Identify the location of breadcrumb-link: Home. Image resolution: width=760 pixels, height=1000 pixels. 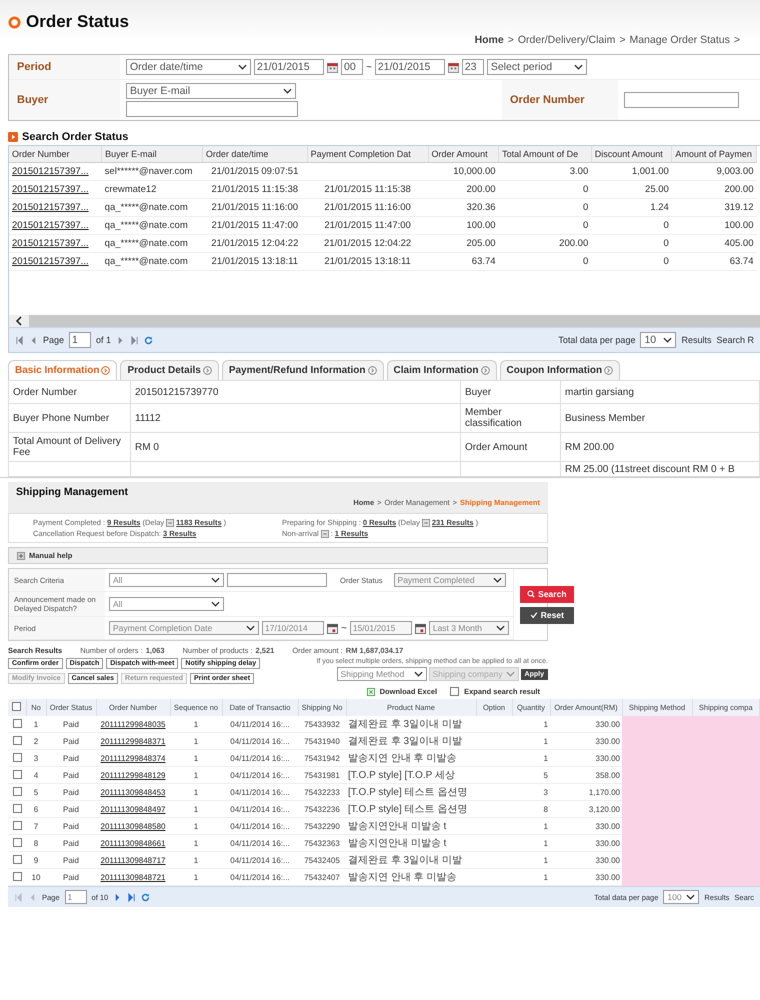
(489, 40).